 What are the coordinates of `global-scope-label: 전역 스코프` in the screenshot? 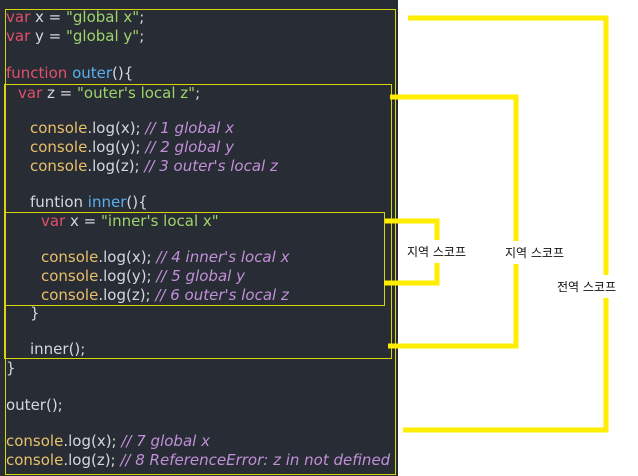 It's located at (587, 286).